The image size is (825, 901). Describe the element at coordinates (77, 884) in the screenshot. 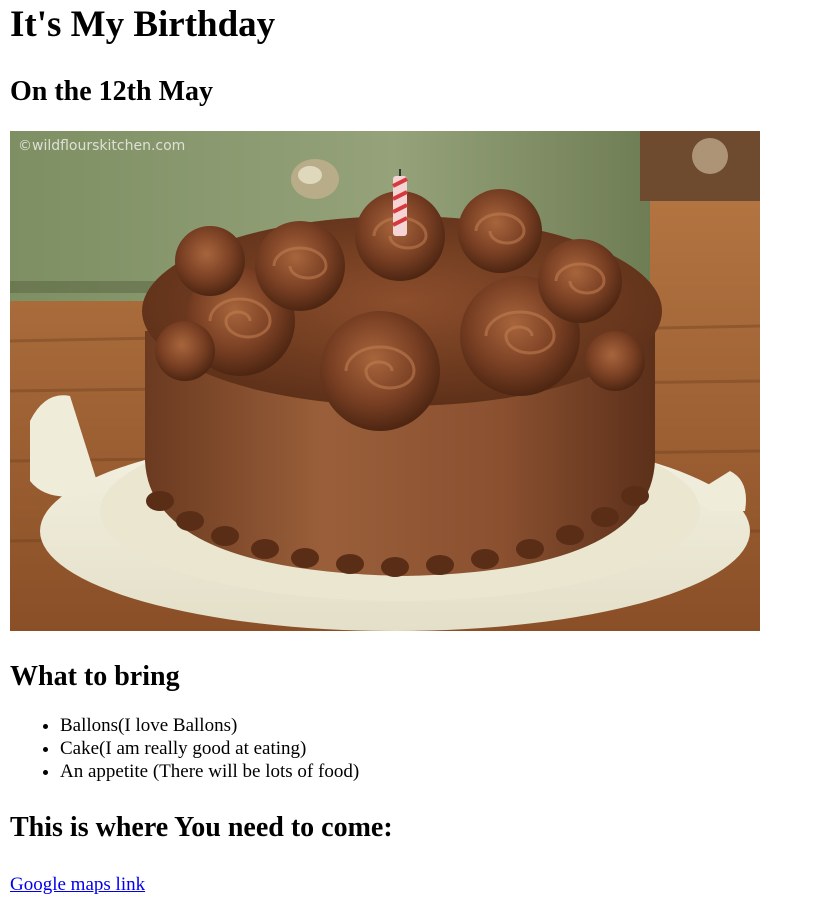

I see `google-maps-link: Google maps link` at that location.